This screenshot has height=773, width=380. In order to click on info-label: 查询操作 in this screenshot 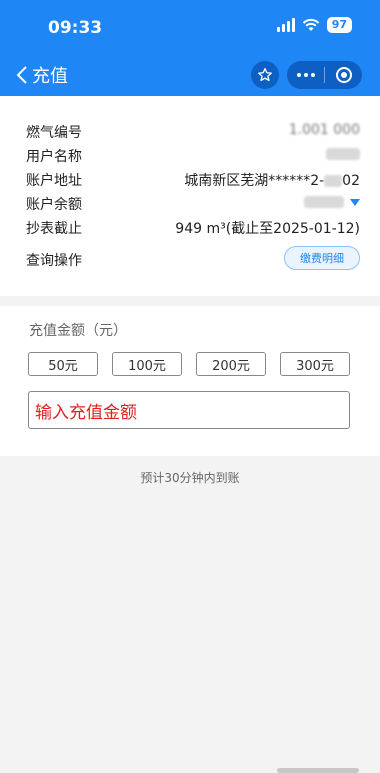, I will do `click(54, 261)`.